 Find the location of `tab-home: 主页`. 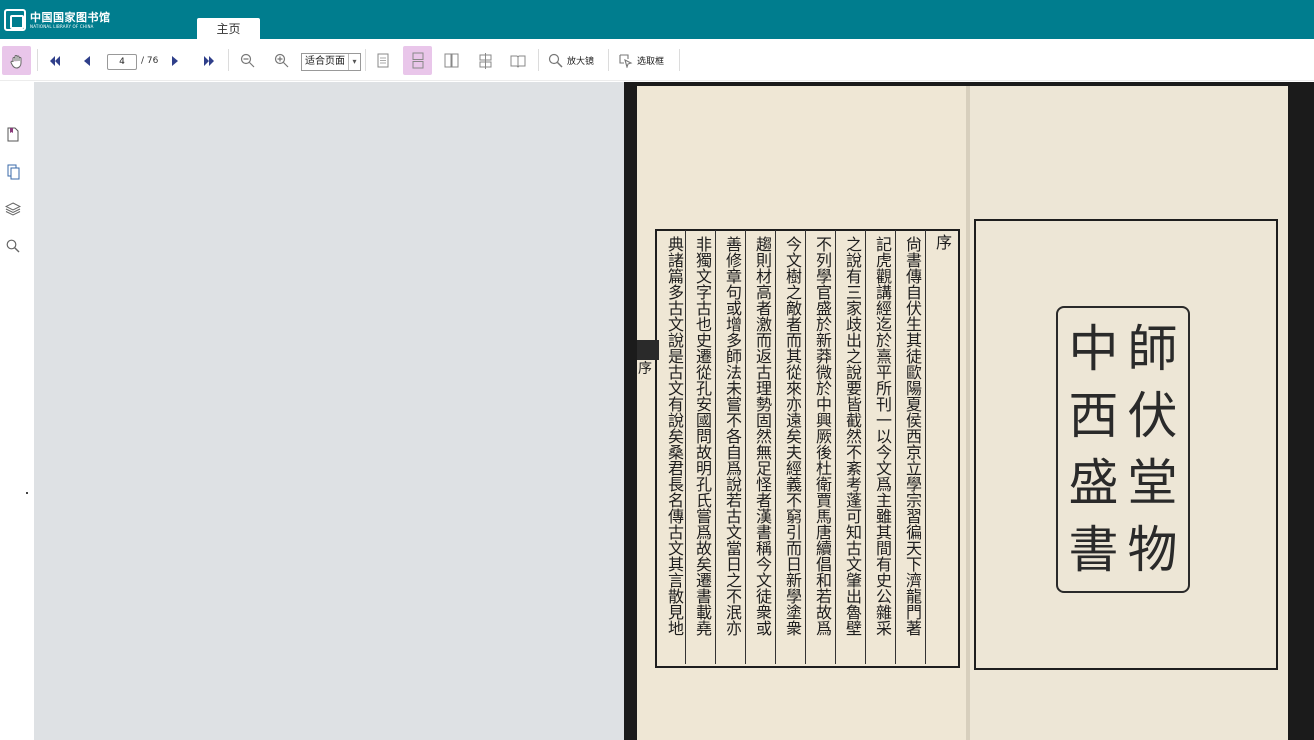

tab-home: 主页 is located at coordinates (228, 28).